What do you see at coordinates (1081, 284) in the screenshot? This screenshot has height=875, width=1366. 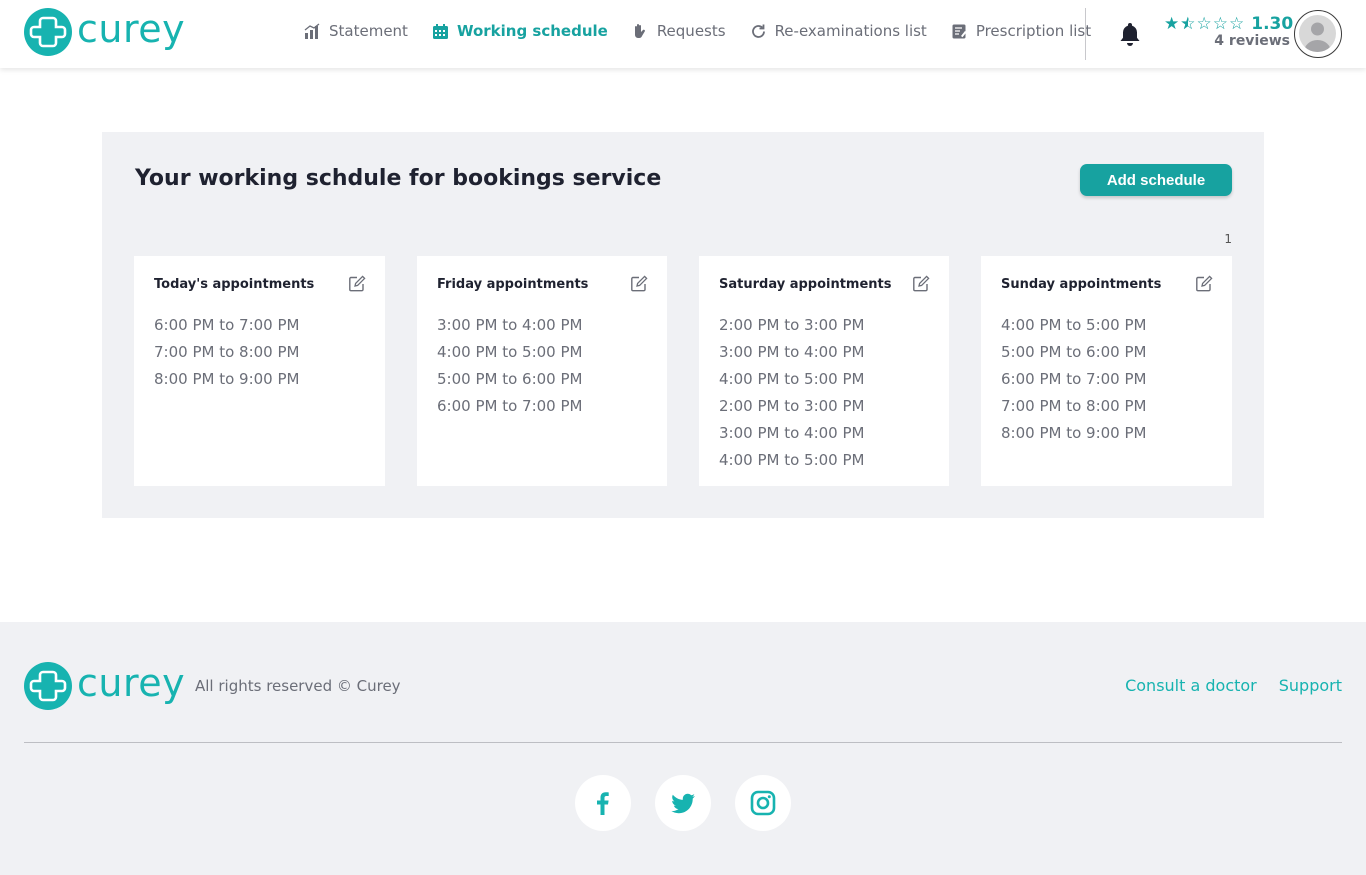 I see `card-title: Sunday appointments` at bounding box center [1081, 284].